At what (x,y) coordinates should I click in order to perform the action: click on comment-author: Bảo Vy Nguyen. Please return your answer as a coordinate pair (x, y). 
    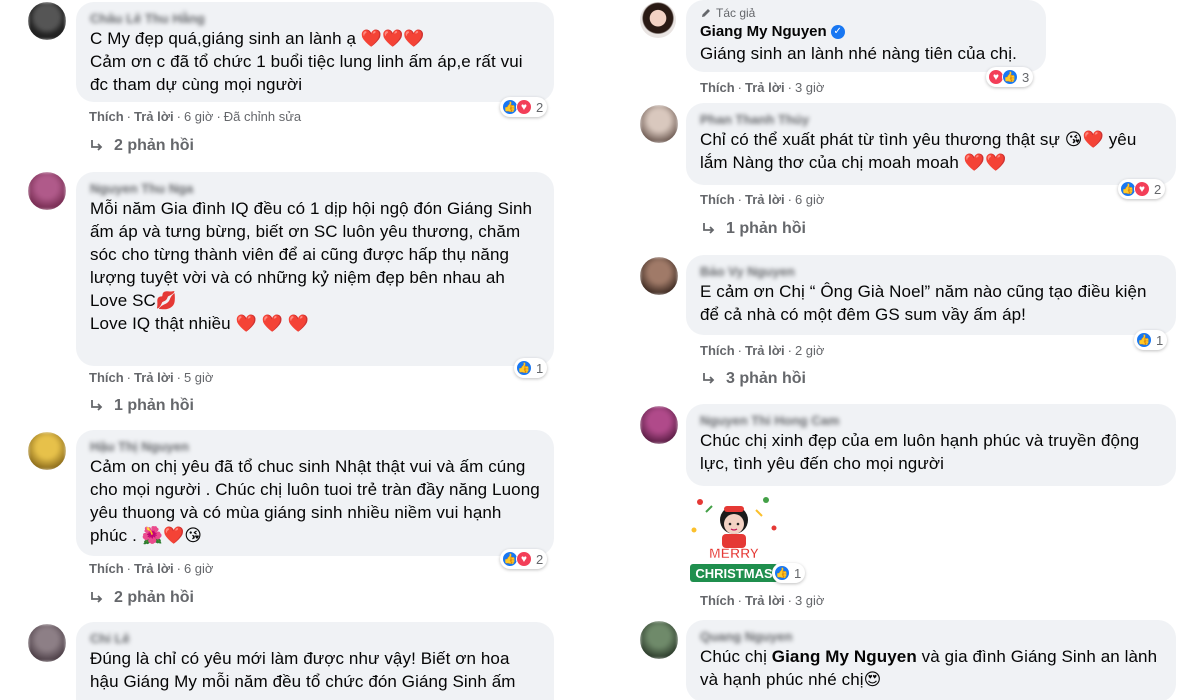
    Looking at the image, I should click on (932, 271).